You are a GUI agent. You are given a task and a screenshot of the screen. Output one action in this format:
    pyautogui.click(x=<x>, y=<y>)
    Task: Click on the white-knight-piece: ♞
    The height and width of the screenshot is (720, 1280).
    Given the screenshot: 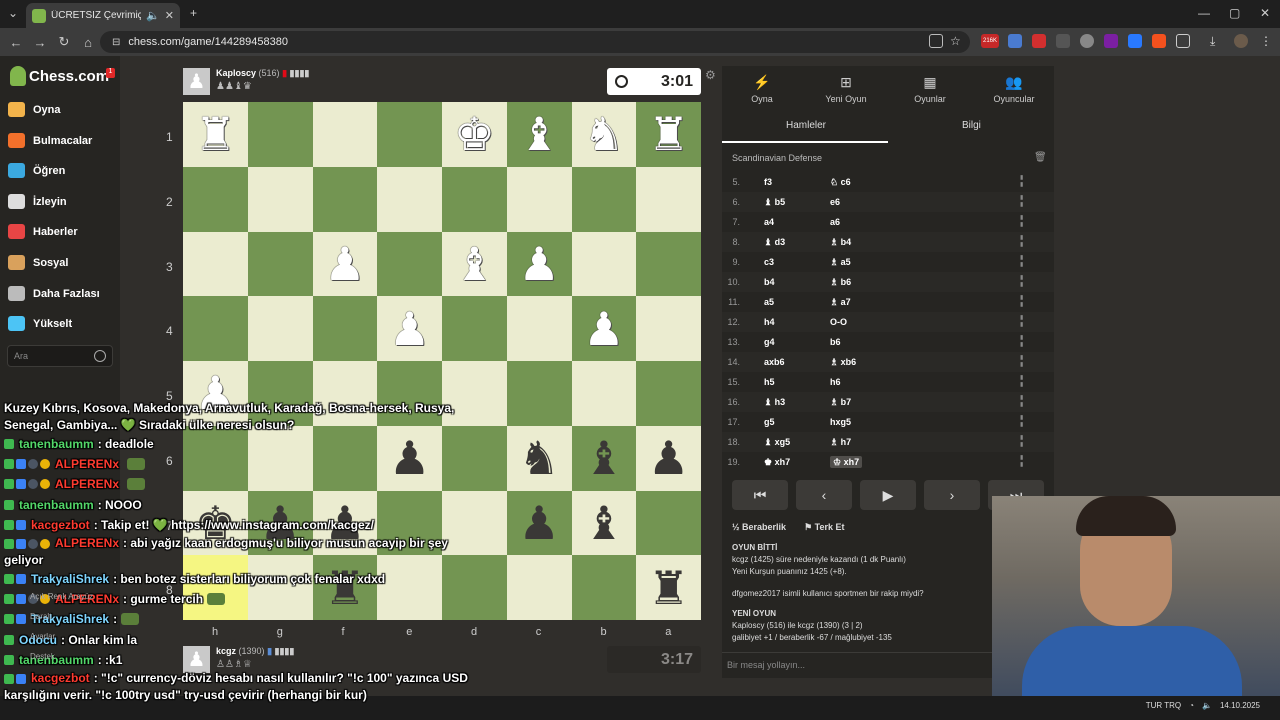 What is the action you would take?
    pyautogui.click(x=603, y=134)
    